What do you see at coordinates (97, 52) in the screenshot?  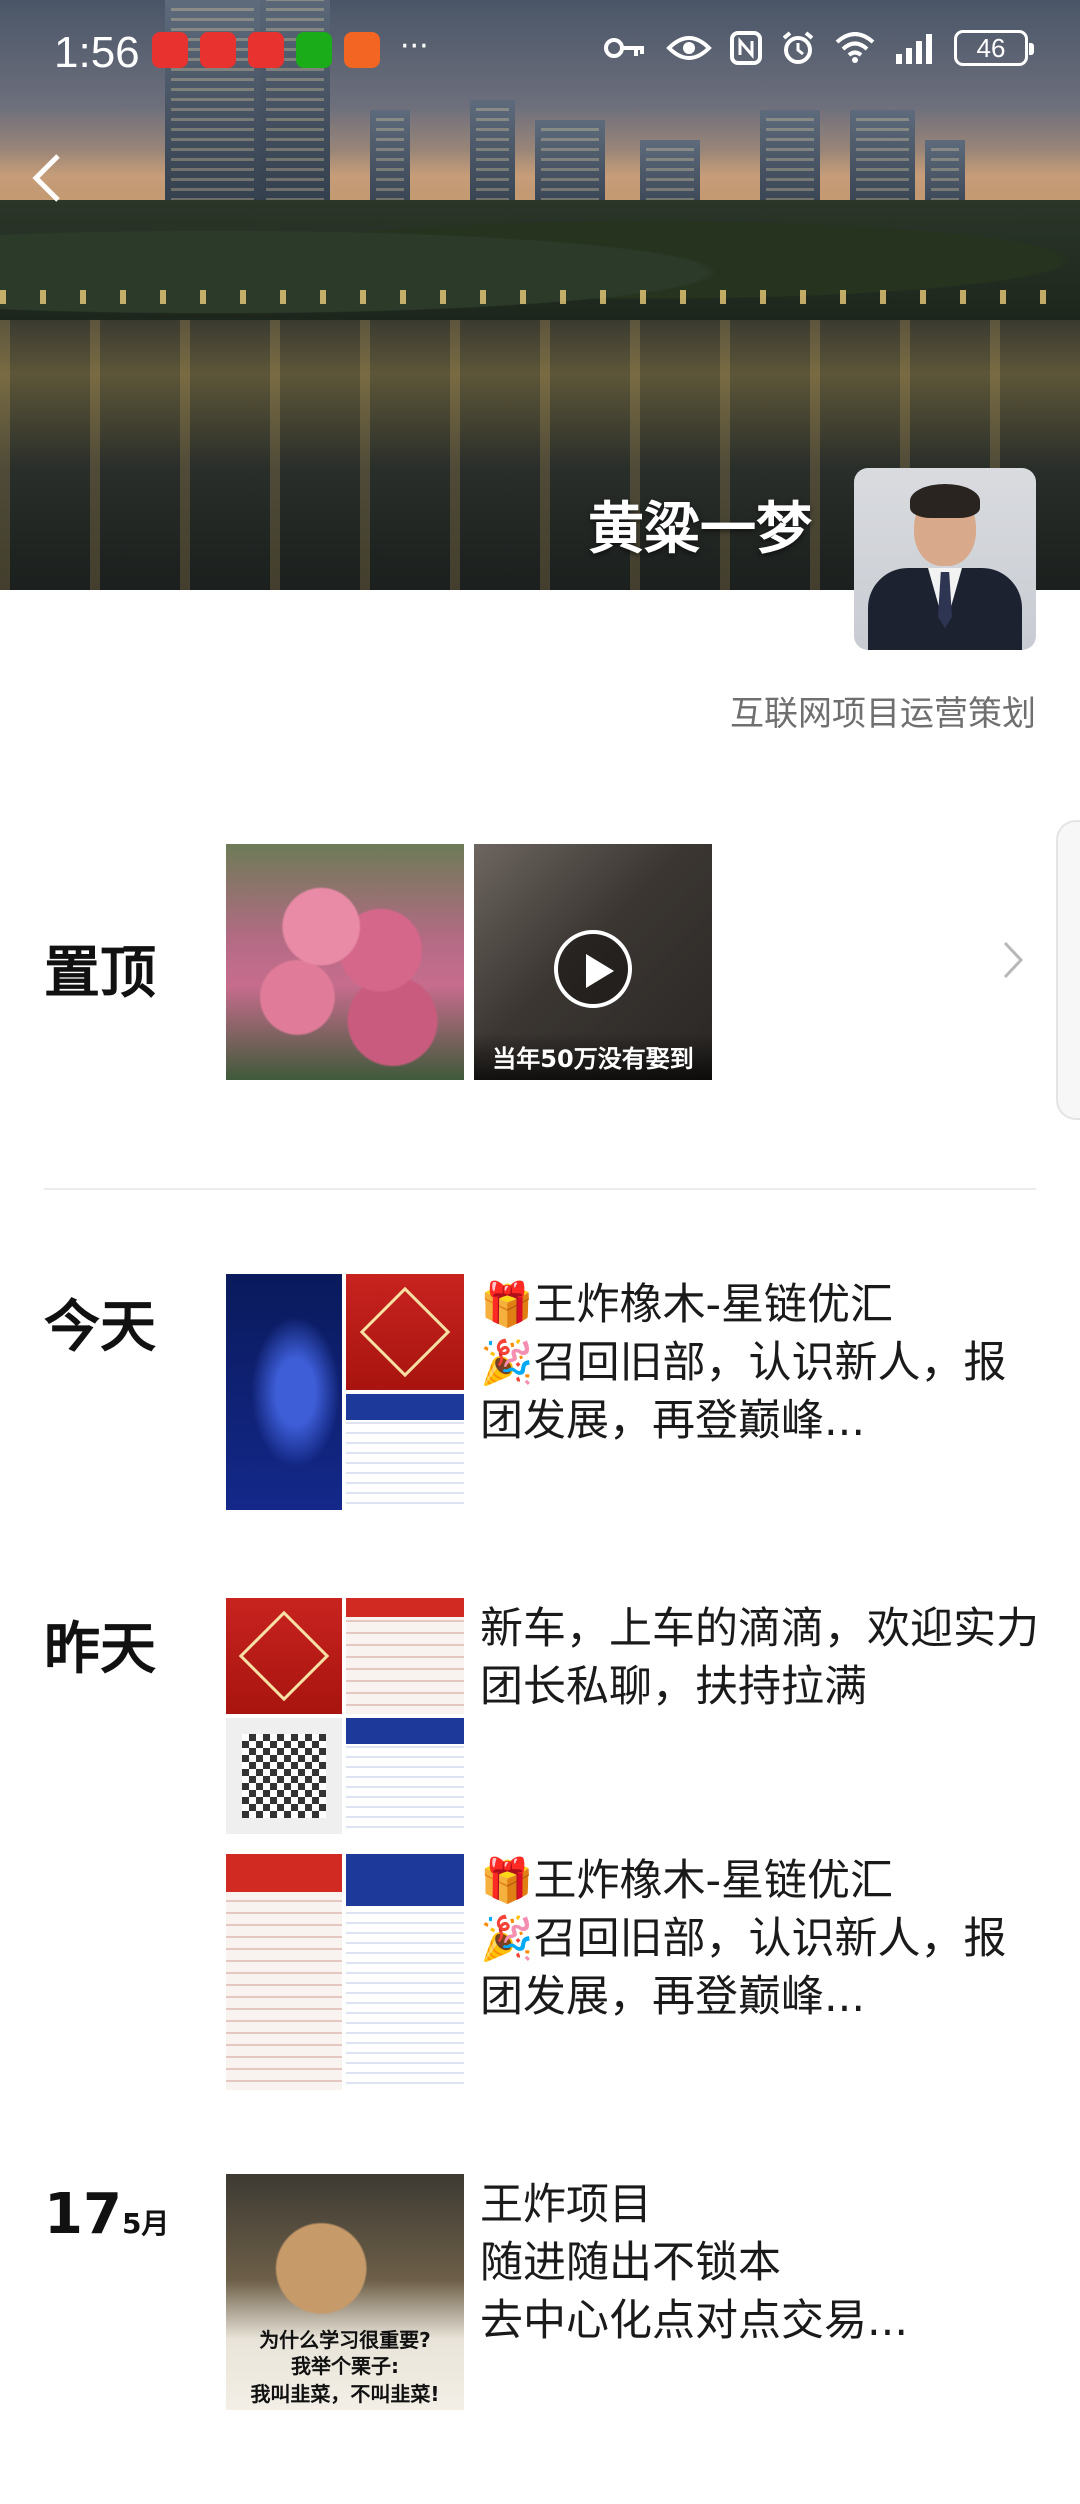 I see `status-time: 1:56` at bounding box center [97, 52].